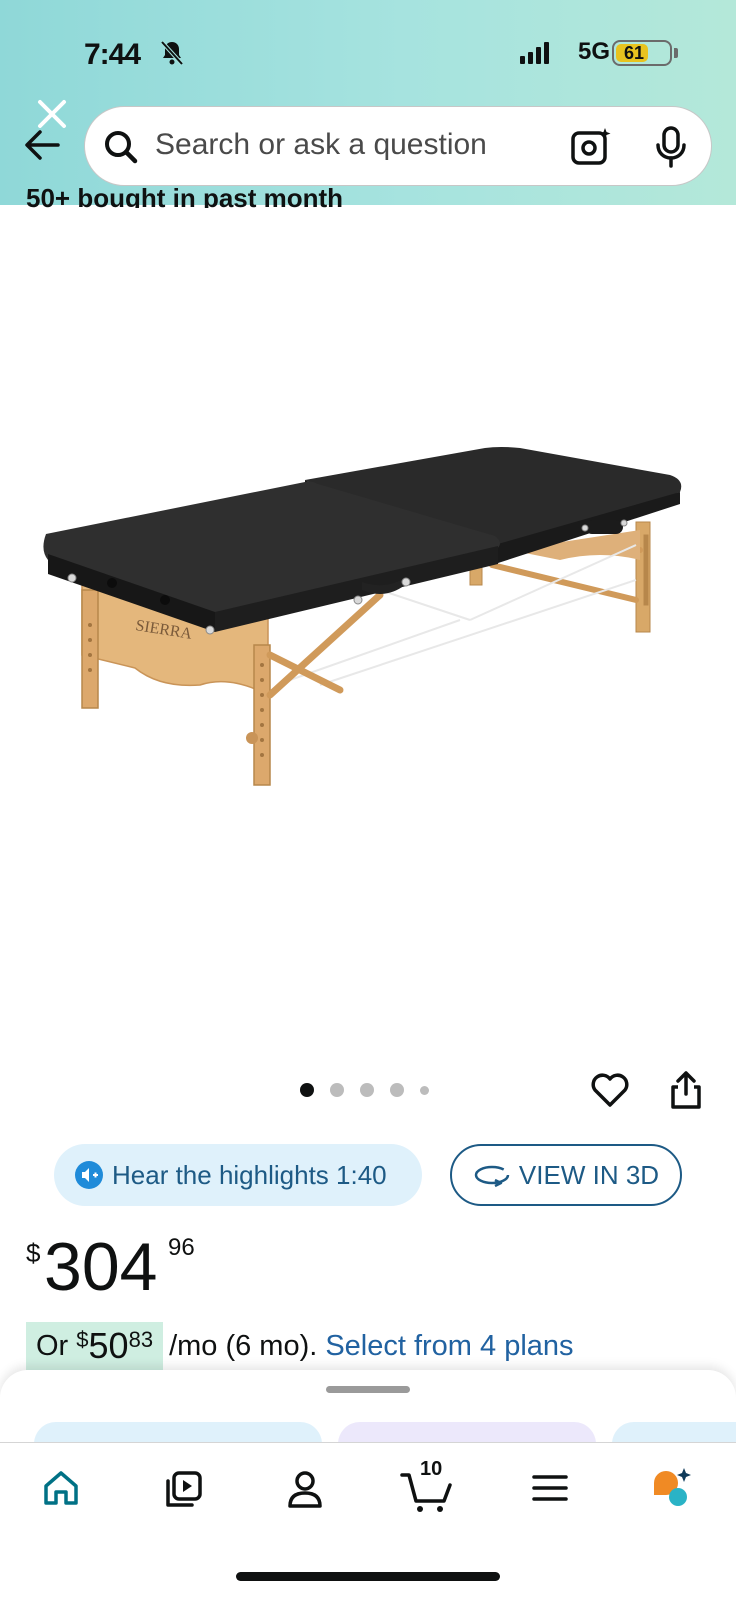 The height and width of the screenshot is (1601, 736). I want to click on installment-amount: Or $ 50 83, so click(95, 1346).